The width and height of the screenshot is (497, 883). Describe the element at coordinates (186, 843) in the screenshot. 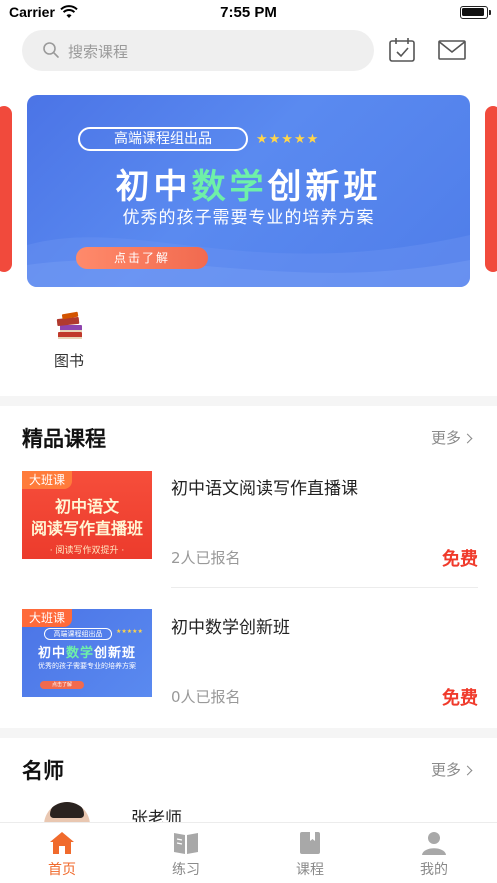

I see `book-open-icon` at that location.